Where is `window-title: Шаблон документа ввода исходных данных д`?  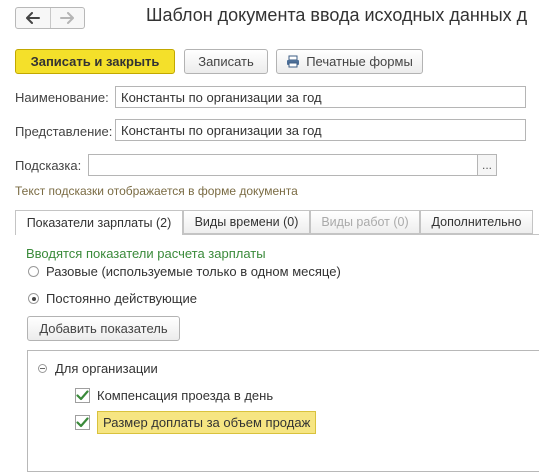
window-title: Шаблон документа ввода исходных данных д is located at coordinates (337, 15).